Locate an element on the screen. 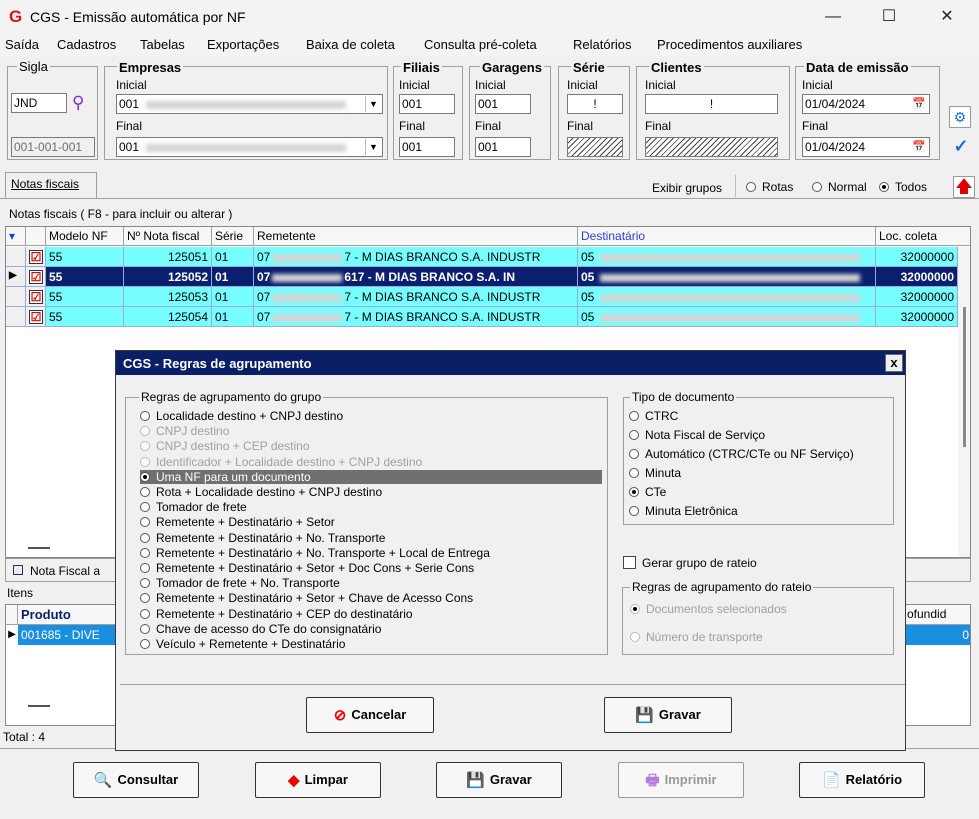 The image size is (979, 819). sigla-input: JND is located at coordinates (39, 103).